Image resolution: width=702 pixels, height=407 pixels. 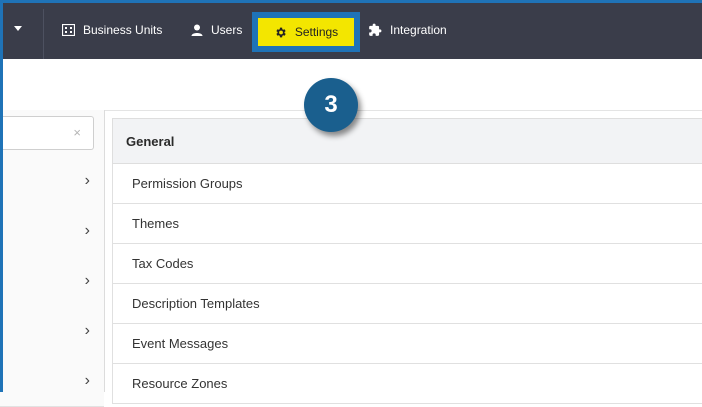 I want to click on nav-business-units-label: Business Units, so click(x=123, y=29).